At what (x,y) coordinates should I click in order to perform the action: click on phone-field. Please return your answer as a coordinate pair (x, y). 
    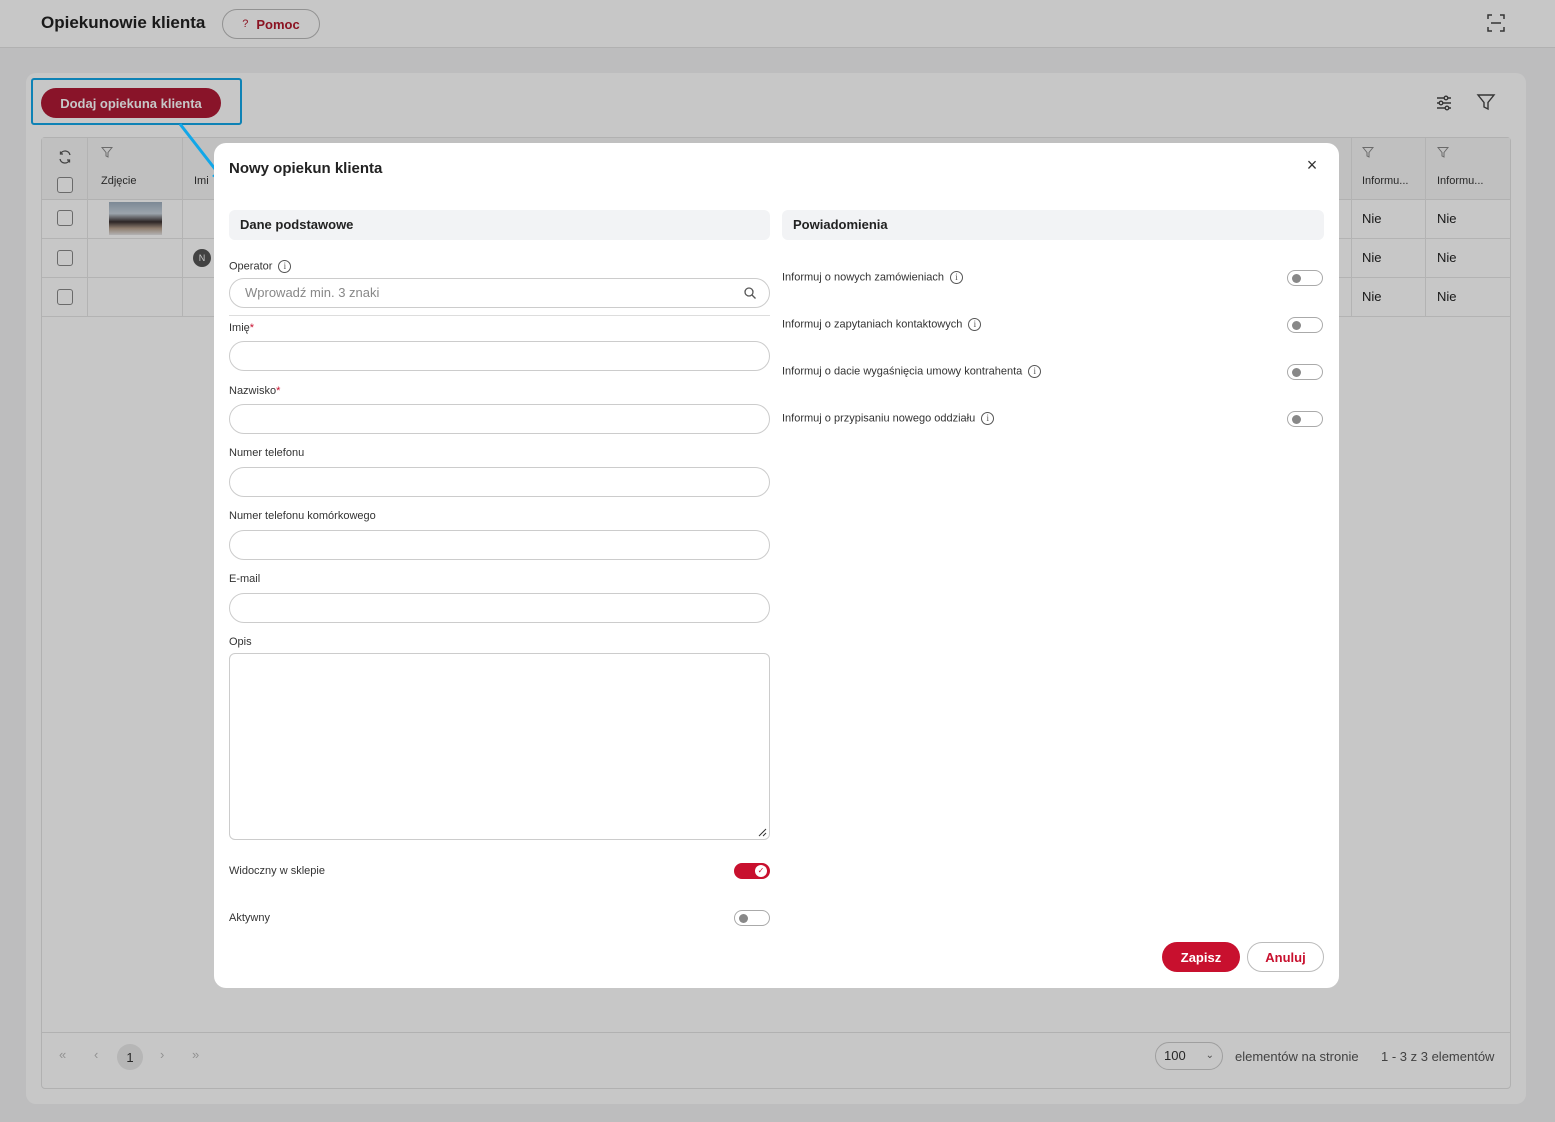
    Looking at the image, I should click on (499, 482).